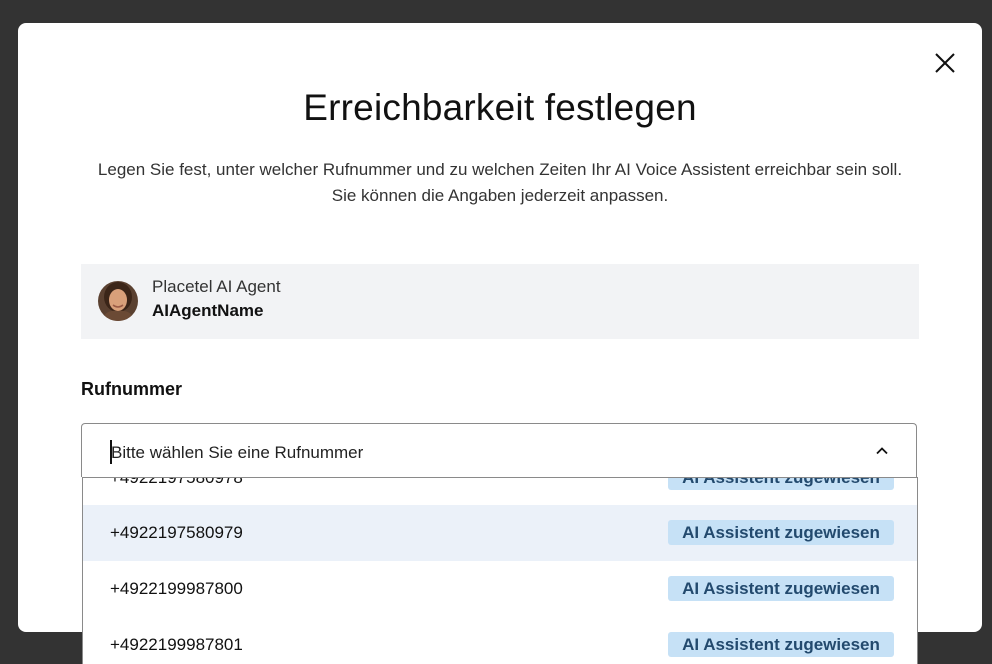 This screenshot has height=664, width=992. Describe the element at coordinates (176, 588) in the screenshot. I see `option-number: +4922199987800` at that location.